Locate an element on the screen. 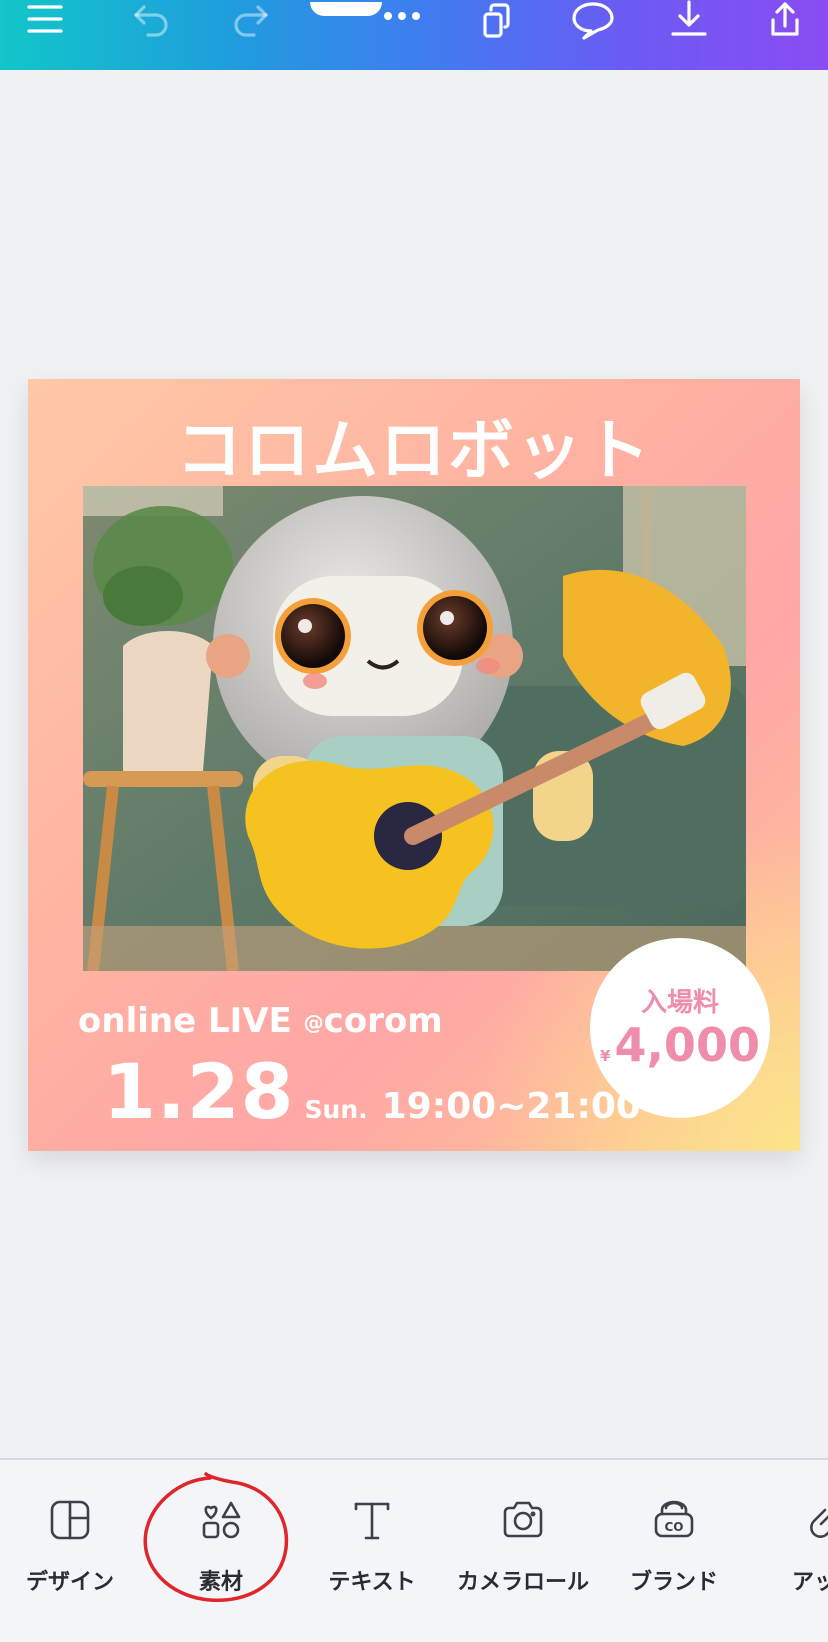  tool-label: テキスト is located at coordinates (372, 1582).